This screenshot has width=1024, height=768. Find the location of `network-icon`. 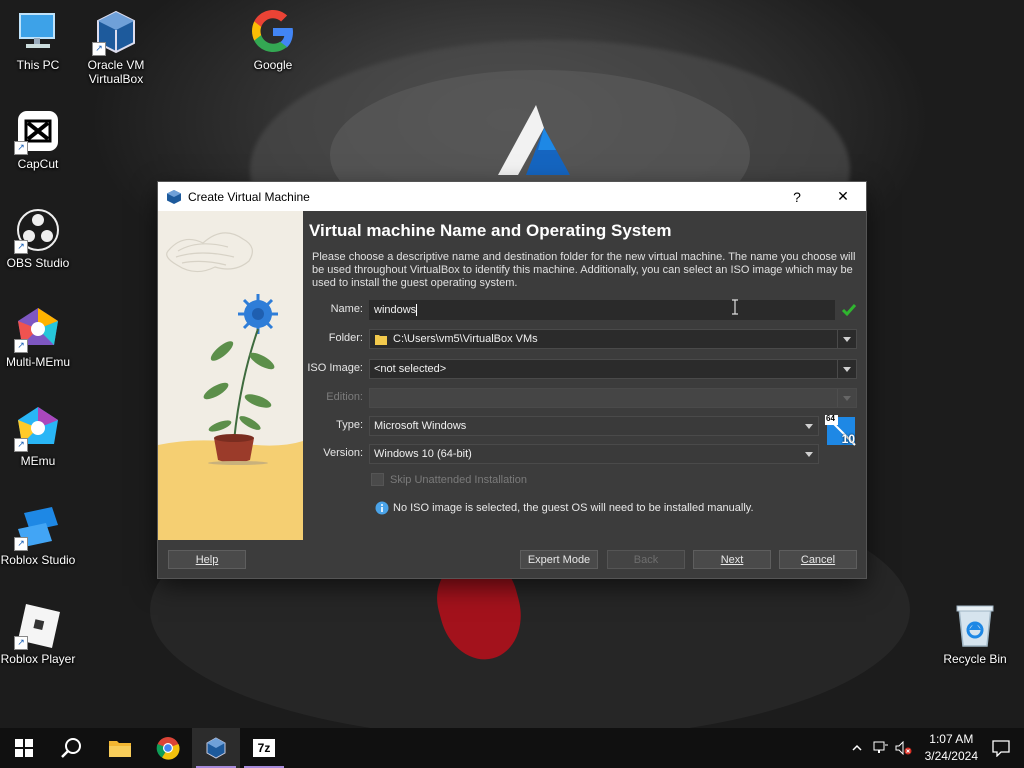

network-icon is located at coordinates (881, 748).